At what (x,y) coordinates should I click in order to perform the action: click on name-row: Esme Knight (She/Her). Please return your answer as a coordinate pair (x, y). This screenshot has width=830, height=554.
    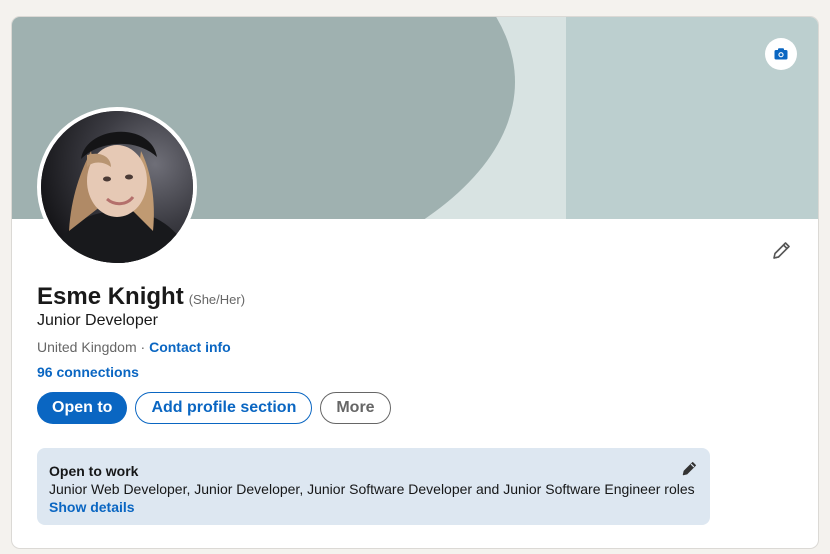
    Looking at the image, I should click on (141, 297).